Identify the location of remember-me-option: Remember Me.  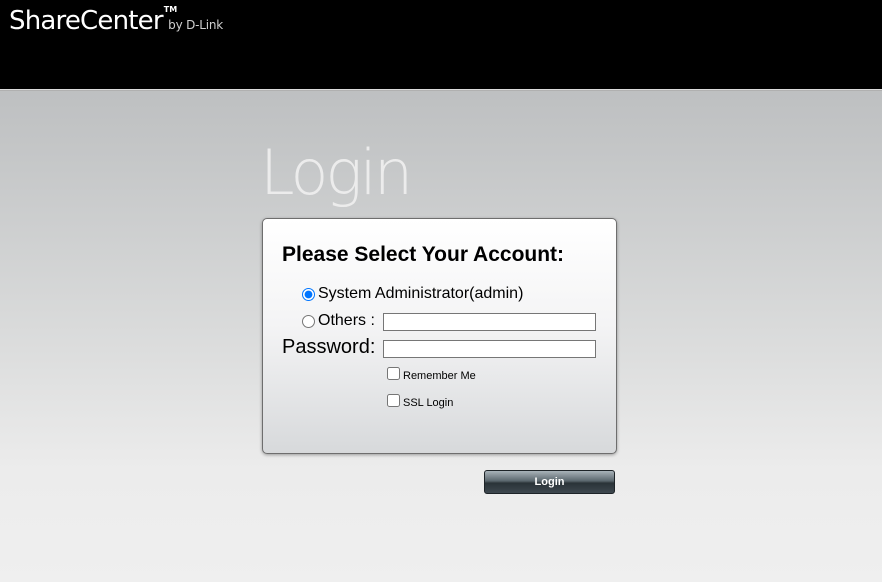
(431, 374).